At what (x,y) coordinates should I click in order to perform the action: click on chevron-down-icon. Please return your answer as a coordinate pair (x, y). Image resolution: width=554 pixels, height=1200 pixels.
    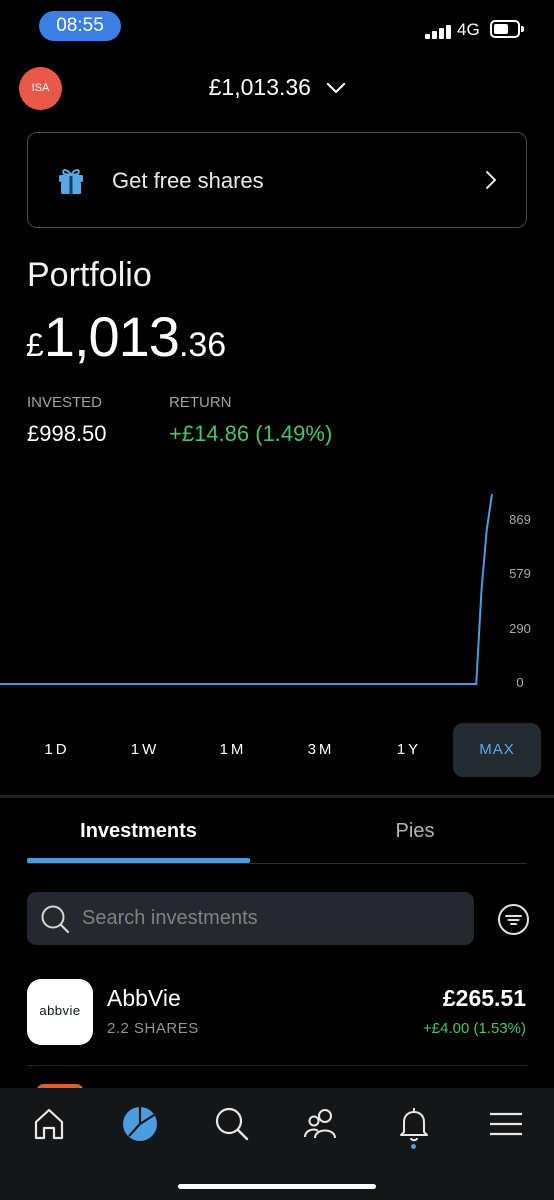
    Looking at the image, I should click on (336, 86).